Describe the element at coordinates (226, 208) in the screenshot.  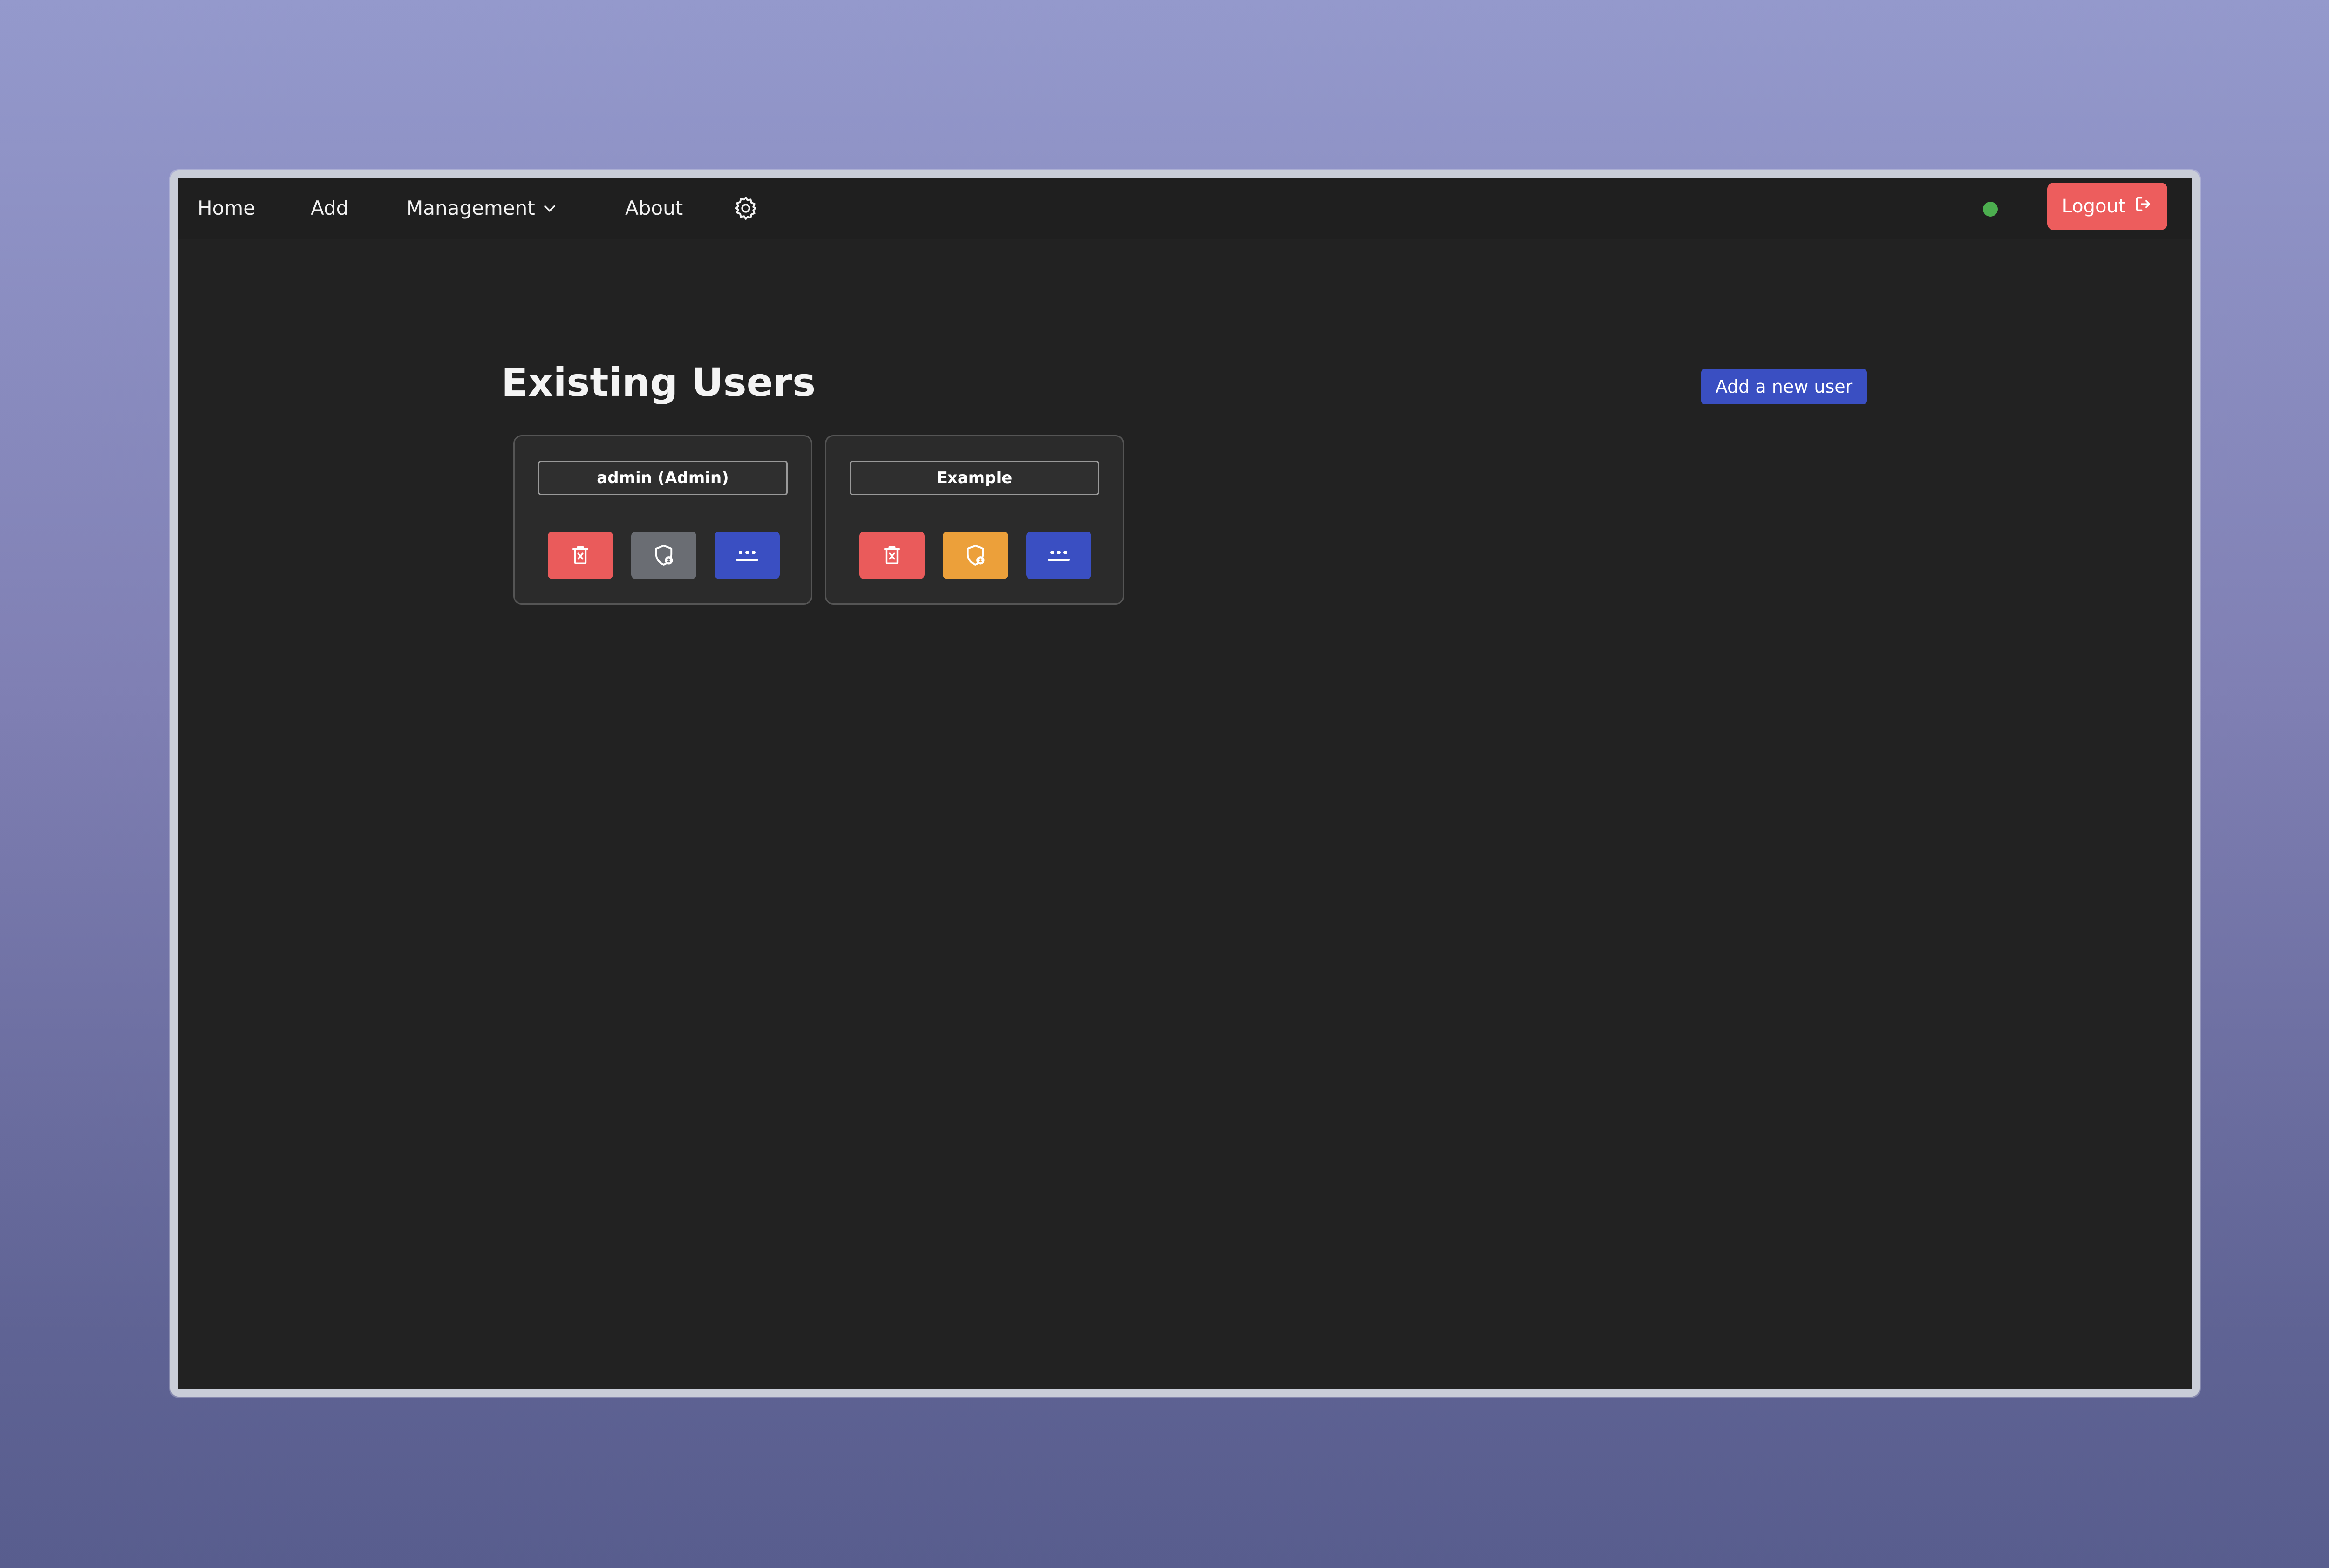
I see `nav-home: Home` at that location.